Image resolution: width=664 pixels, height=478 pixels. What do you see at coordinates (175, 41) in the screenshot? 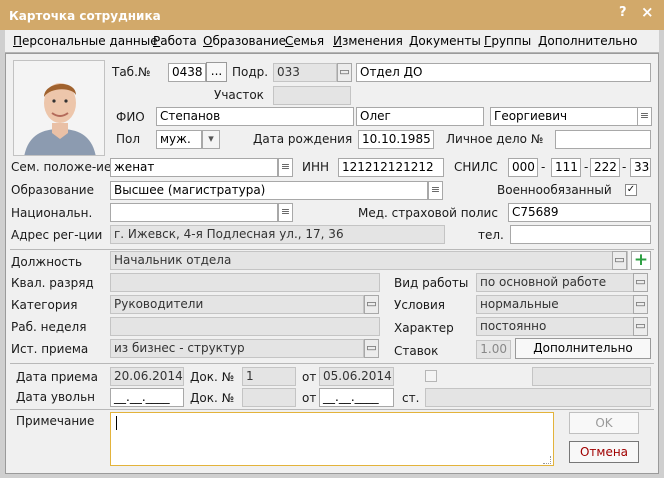
I see `menu-work: Работа` at bounding box center [175, 41].